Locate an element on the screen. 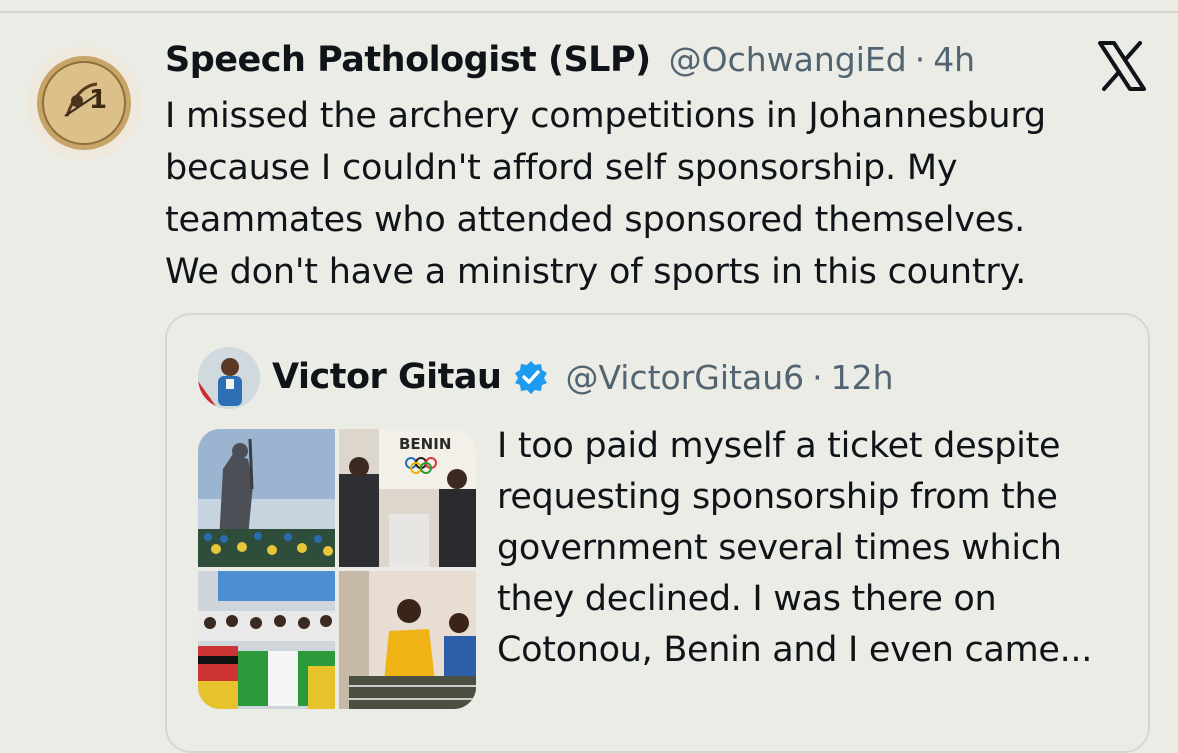 This screenshot has width=1178, height=753. banner-text: BENIN is located at coordinates (425, 444).